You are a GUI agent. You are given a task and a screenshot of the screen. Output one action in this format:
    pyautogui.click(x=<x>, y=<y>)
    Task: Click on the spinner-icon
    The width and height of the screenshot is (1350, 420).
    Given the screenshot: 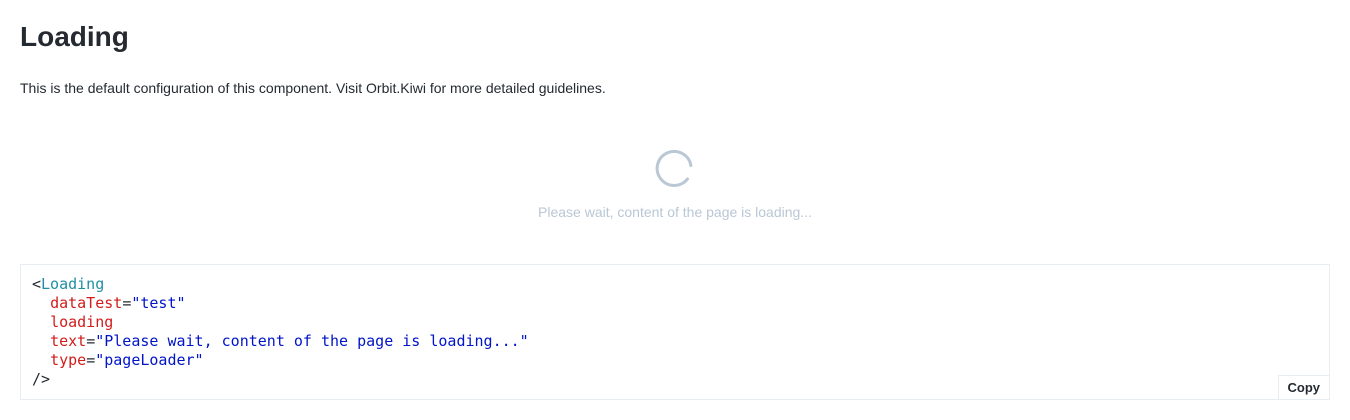 What is the action you would take?
    pyautogui.click(x=674, y=168)
    